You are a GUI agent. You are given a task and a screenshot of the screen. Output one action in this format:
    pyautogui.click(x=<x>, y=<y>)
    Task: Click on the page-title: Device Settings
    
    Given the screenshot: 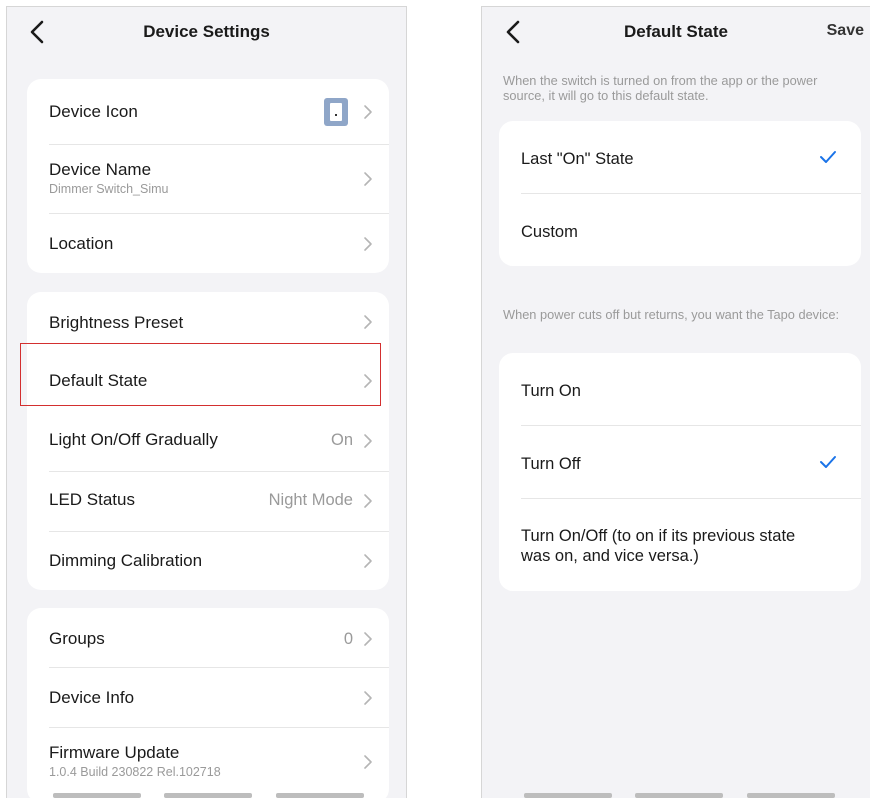 What is the action you would take?
    pyautogui.click(x=206, y=31)
    